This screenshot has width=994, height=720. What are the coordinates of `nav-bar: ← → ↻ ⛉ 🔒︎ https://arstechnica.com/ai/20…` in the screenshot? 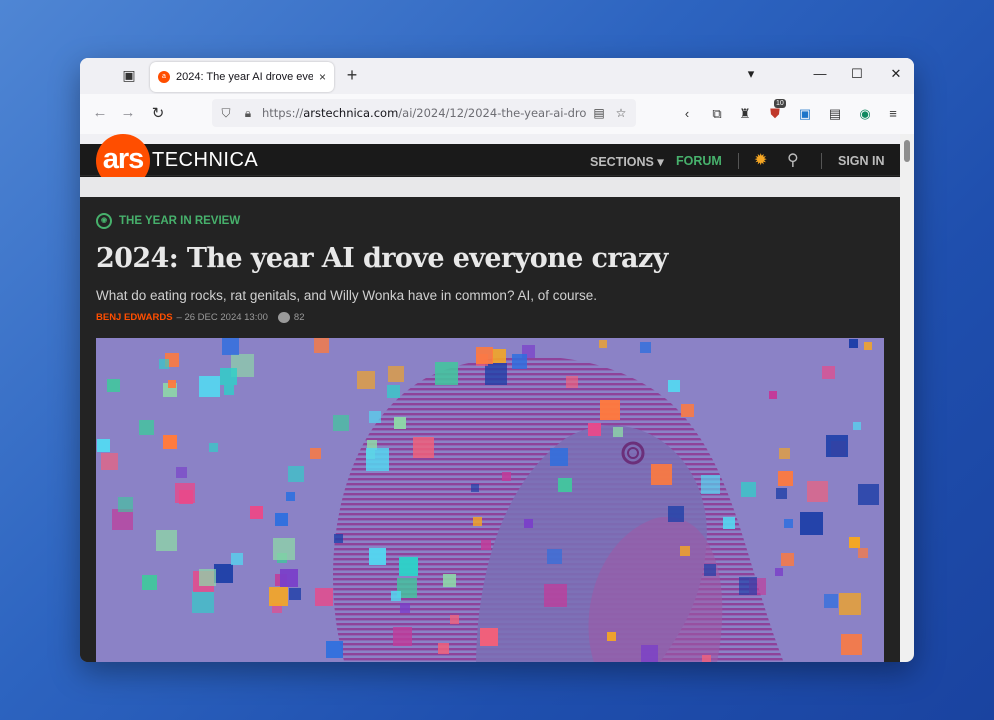 It's located at (497, 128).